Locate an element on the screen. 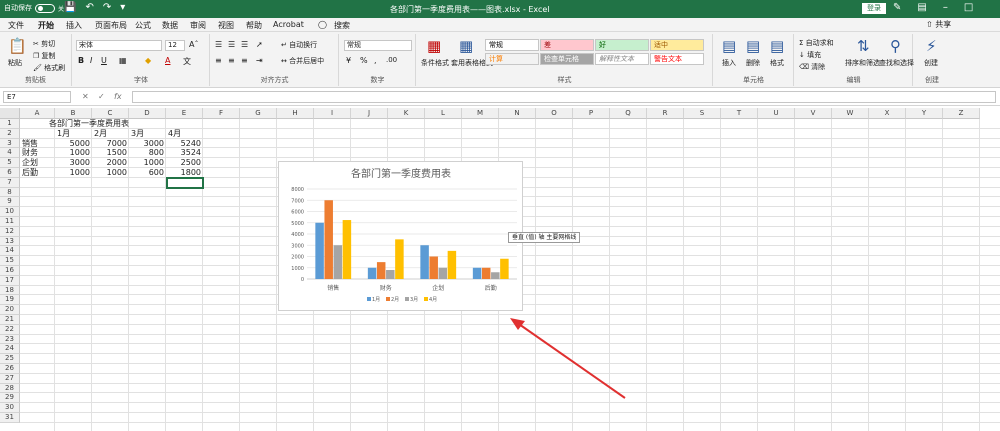  percent-icon: % is located at coordinates (364, 60).